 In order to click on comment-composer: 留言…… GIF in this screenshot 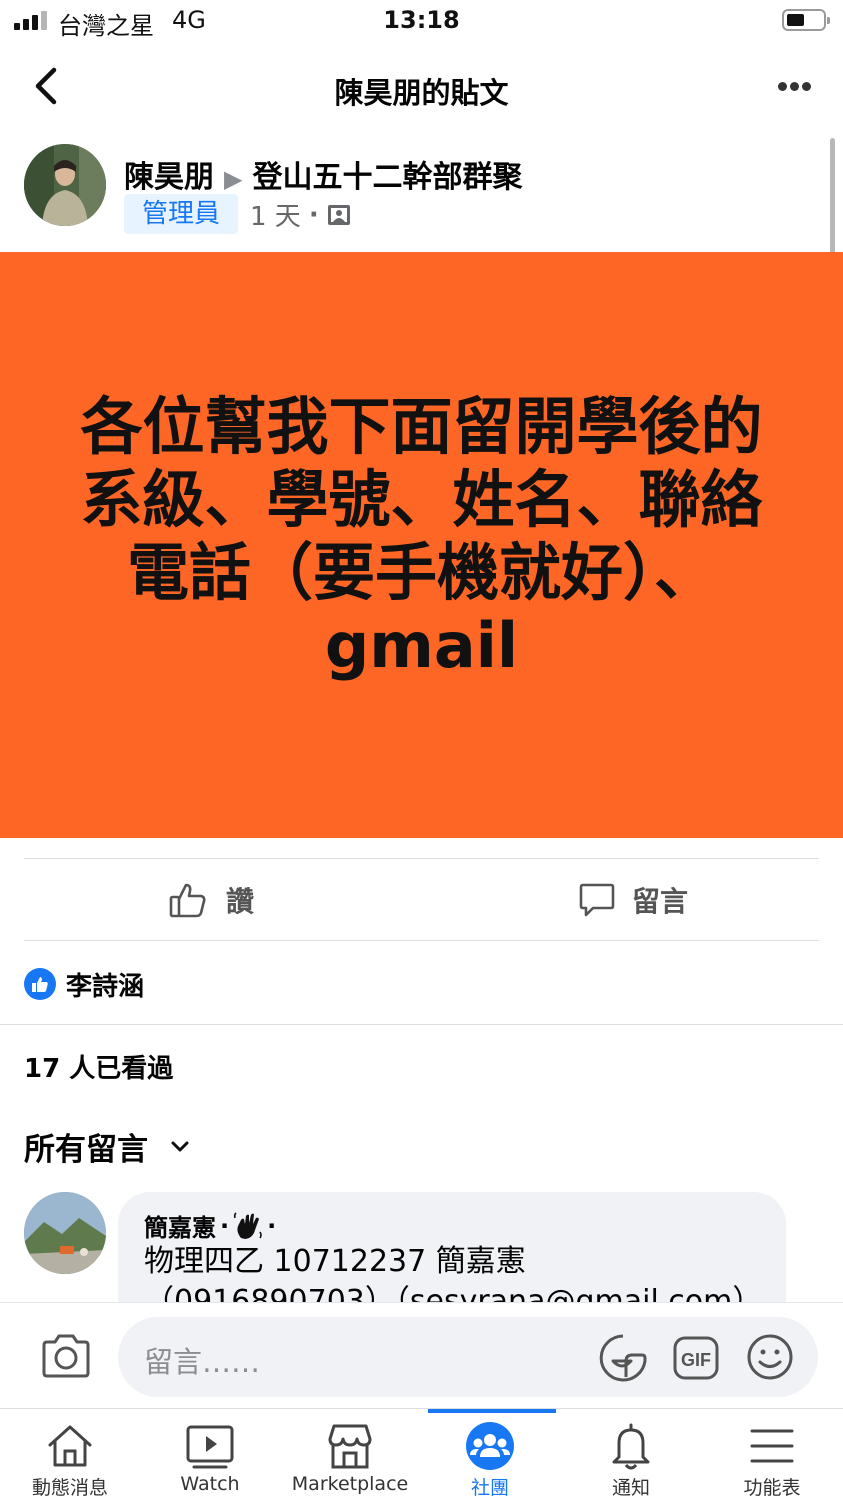, I will do `click(421, 1355)`.